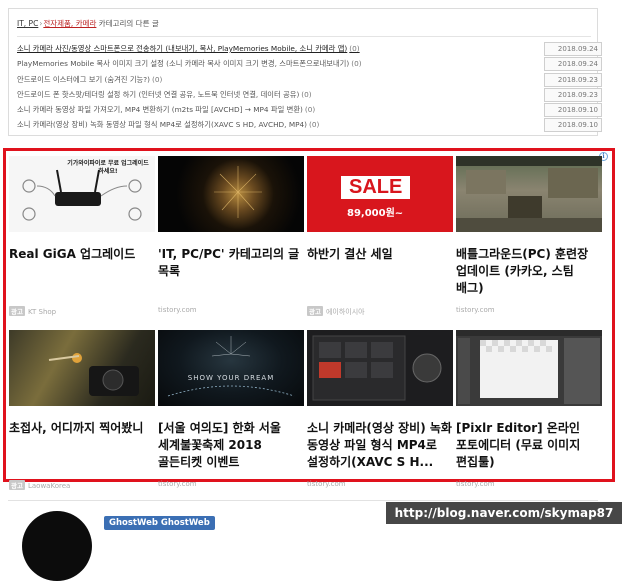  I want to click on watermark: http://blog.naver.com/skymap87, so click(504, 513).